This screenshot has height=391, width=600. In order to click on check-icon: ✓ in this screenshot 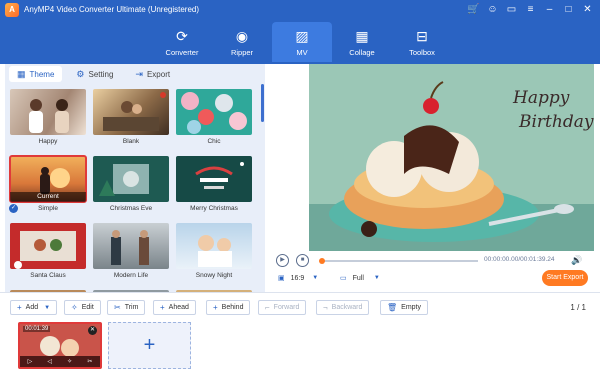, I will do `click(13, 208)`.